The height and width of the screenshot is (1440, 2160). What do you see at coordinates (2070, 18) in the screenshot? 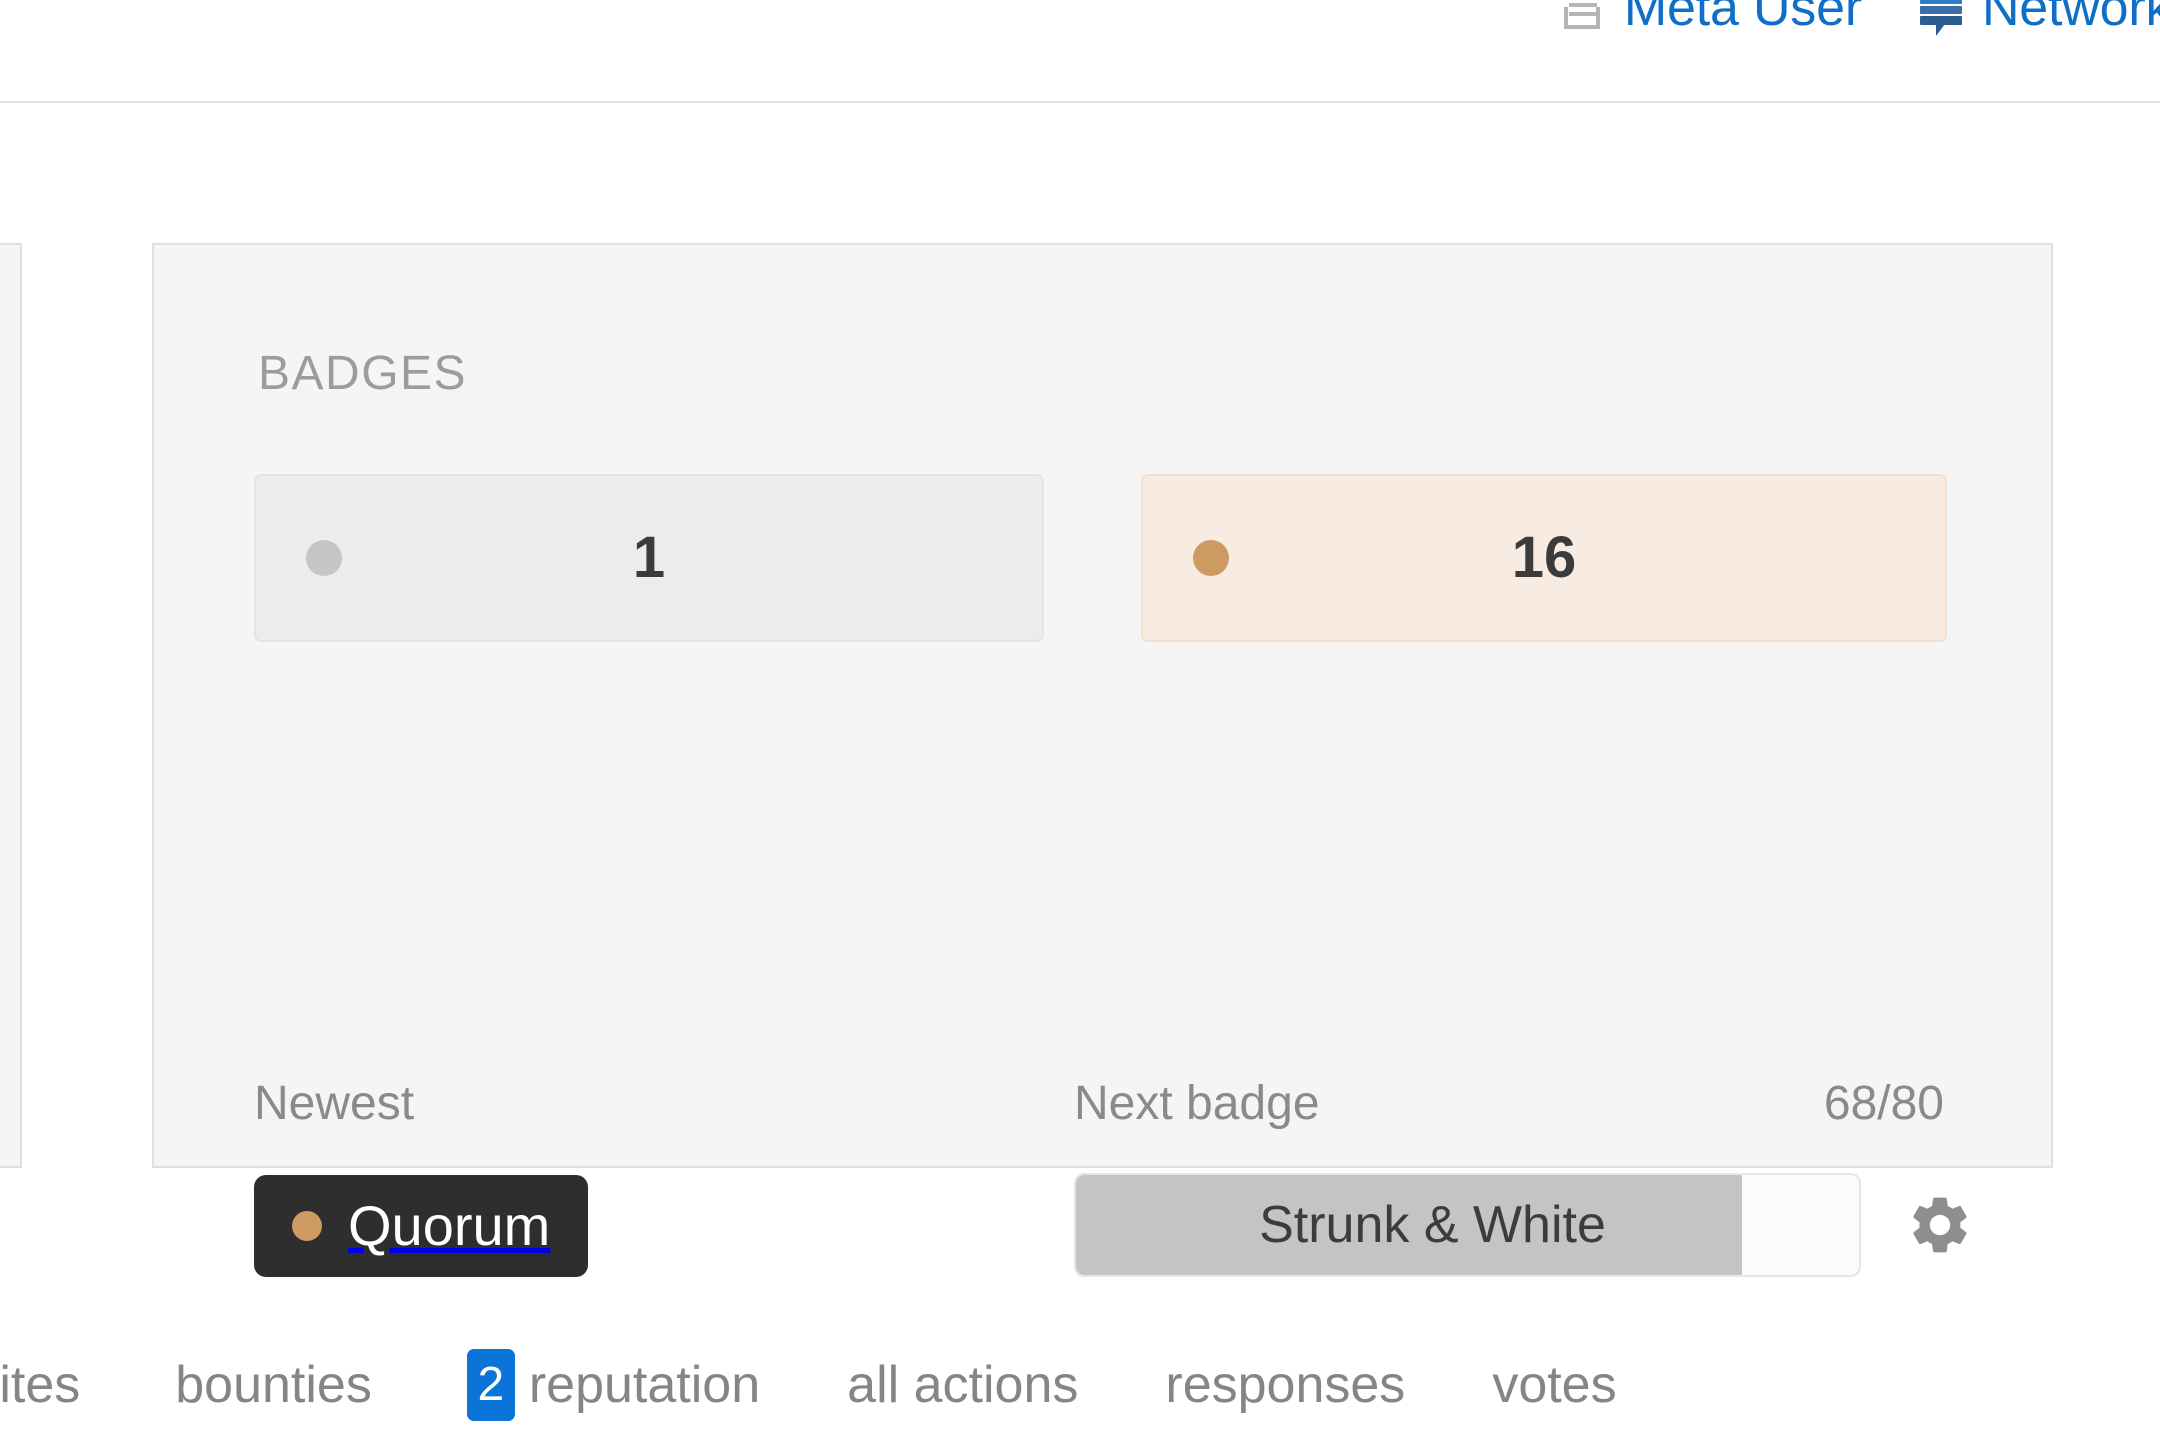
I see `header-link-label: Network P` at bounding box center [2070, 18].